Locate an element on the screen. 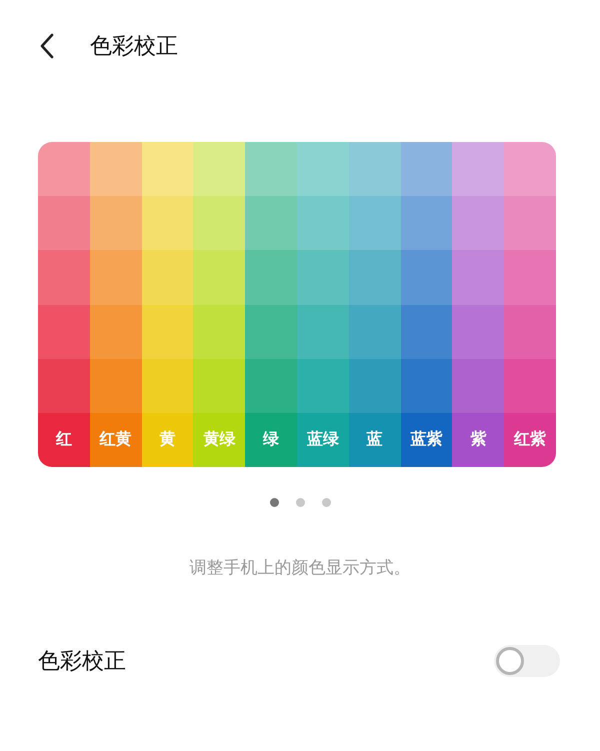 This screenshot has height=751, width=600. page-title: 色彩校正 is located at coordinates (134, 47).